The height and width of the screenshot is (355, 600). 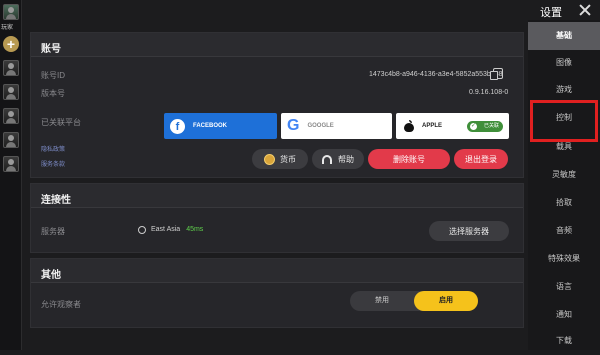 What do you see at coordinates (551, 13) in the screenshot?
I see `window-title: 设置` at bounding box center [551, 13].